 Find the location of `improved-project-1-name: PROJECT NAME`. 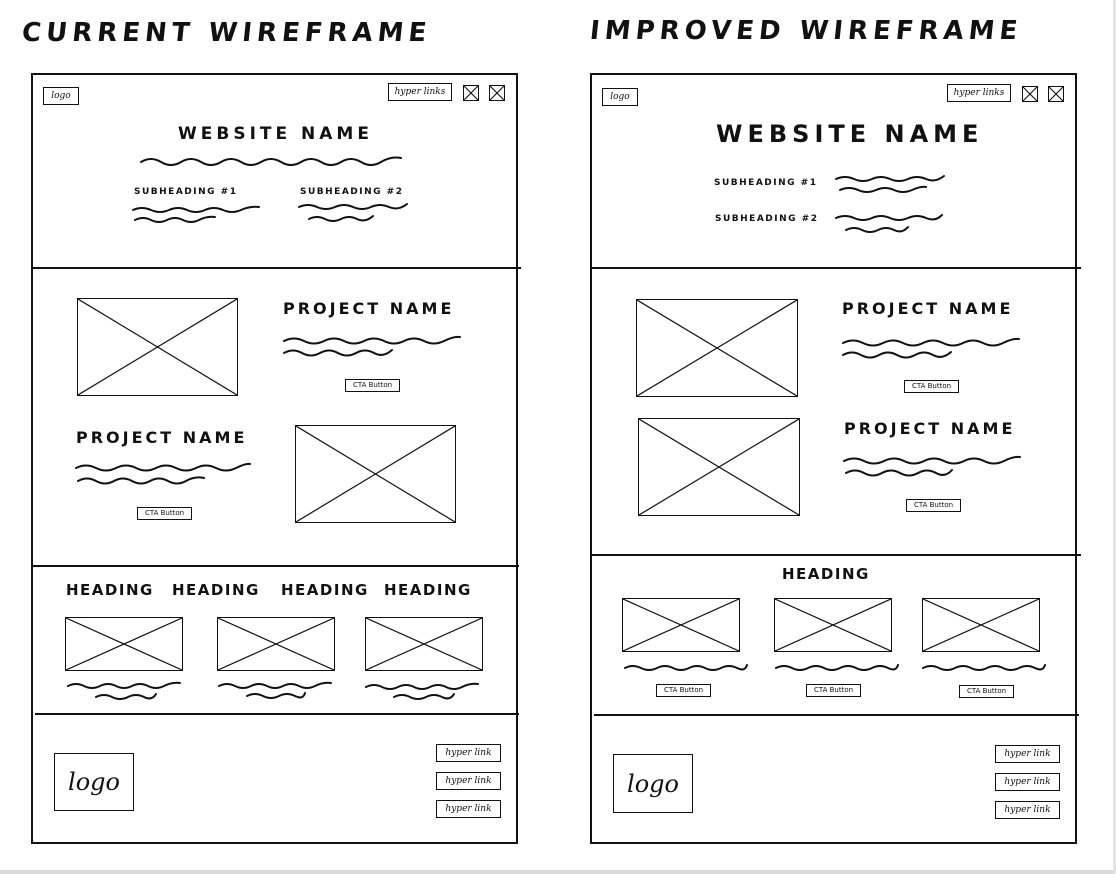

improved-project-1-name: PROJECT NAME is located at coordinates (928, 308).